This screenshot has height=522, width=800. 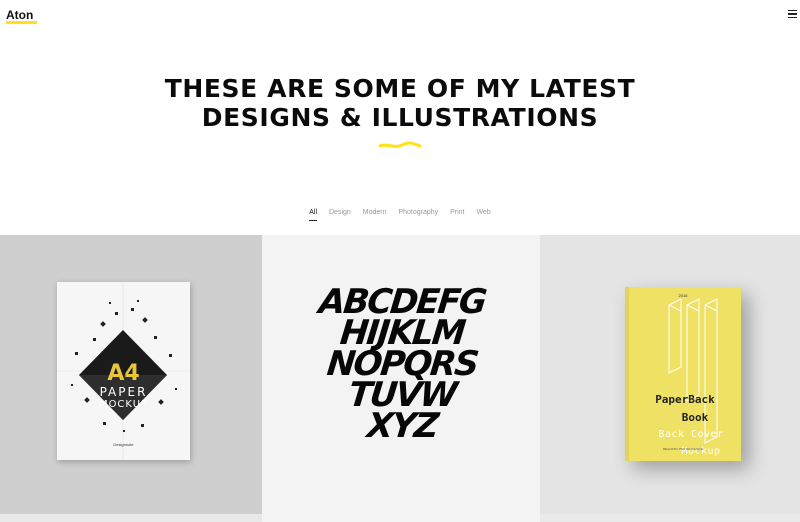 I want to click on filter-photography: Photography, so click(x=418, y=214).